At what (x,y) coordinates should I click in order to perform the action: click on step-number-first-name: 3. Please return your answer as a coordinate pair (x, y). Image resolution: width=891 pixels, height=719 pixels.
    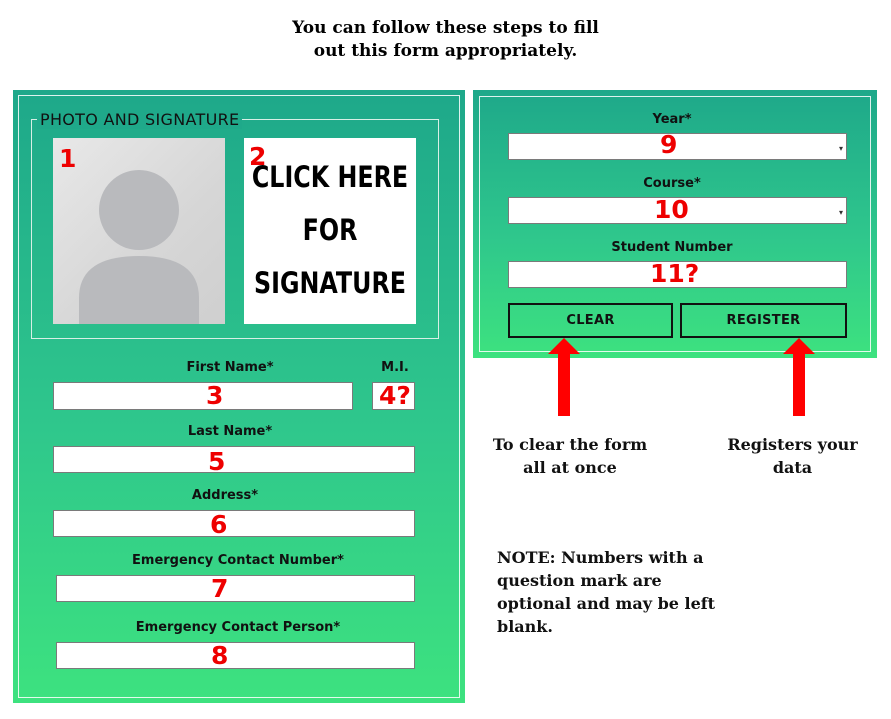
    Looking at the image, I should click on (215, 395).